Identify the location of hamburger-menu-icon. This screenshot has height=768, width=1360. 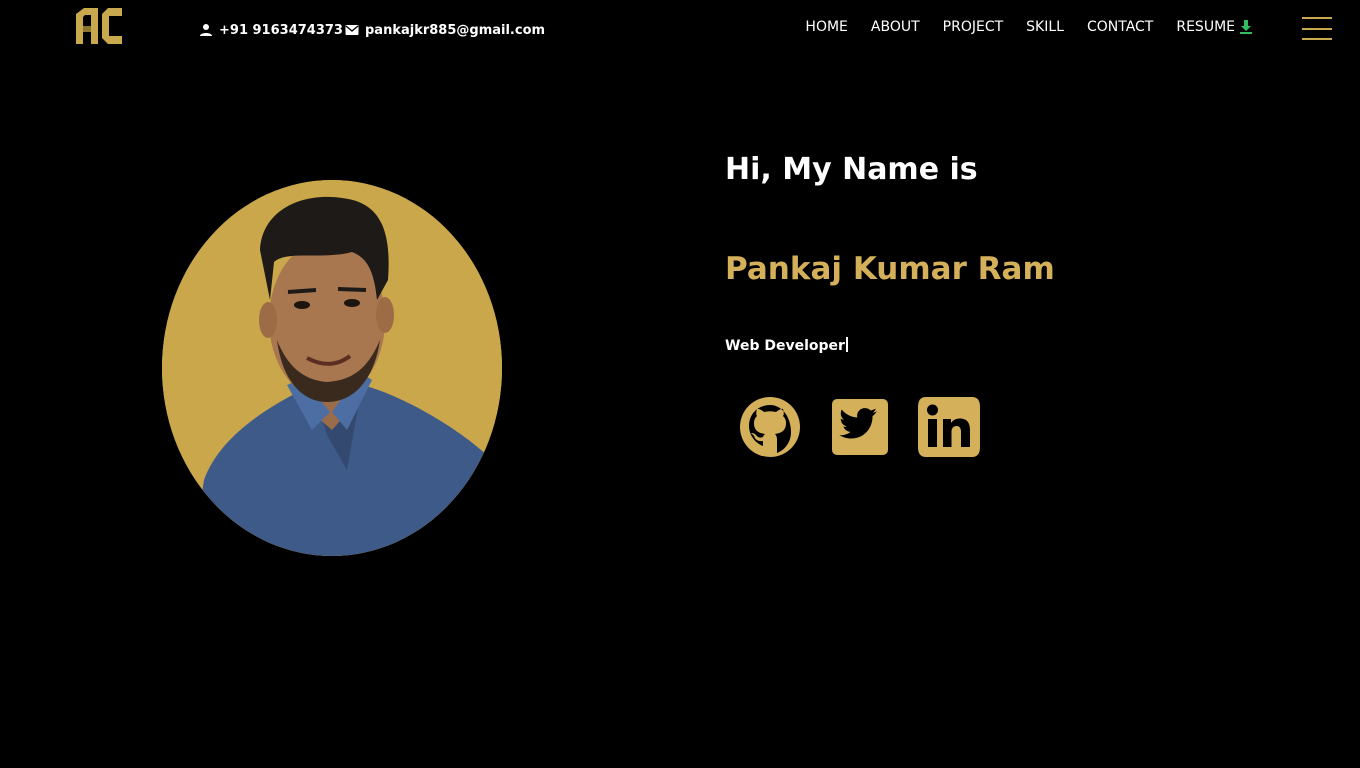
(1318, 29).